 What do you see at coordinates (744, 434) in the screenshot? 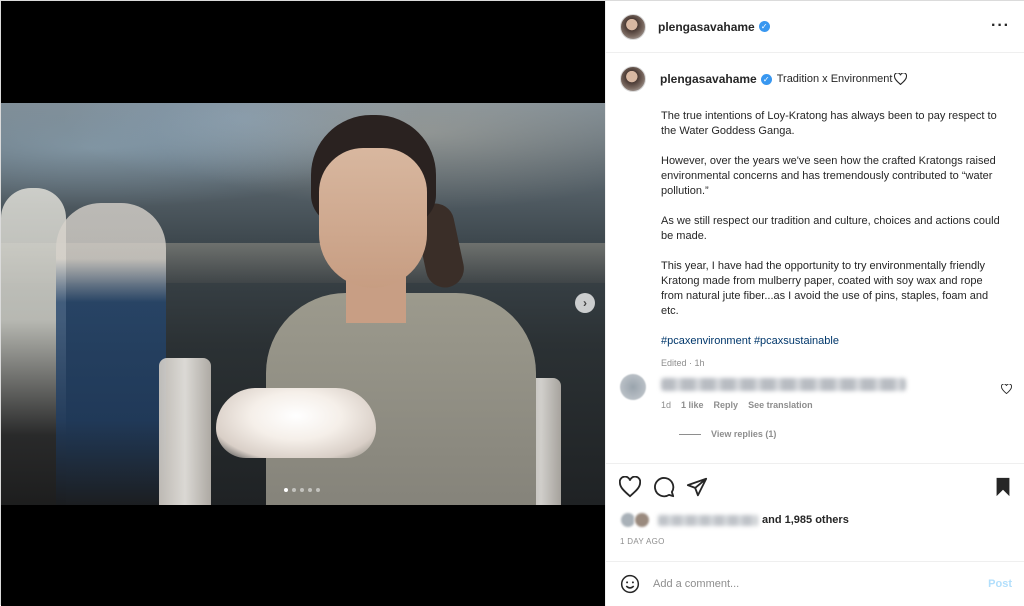
I see `view-replies-label: View replies (1)` at bounding box center [744, 434].